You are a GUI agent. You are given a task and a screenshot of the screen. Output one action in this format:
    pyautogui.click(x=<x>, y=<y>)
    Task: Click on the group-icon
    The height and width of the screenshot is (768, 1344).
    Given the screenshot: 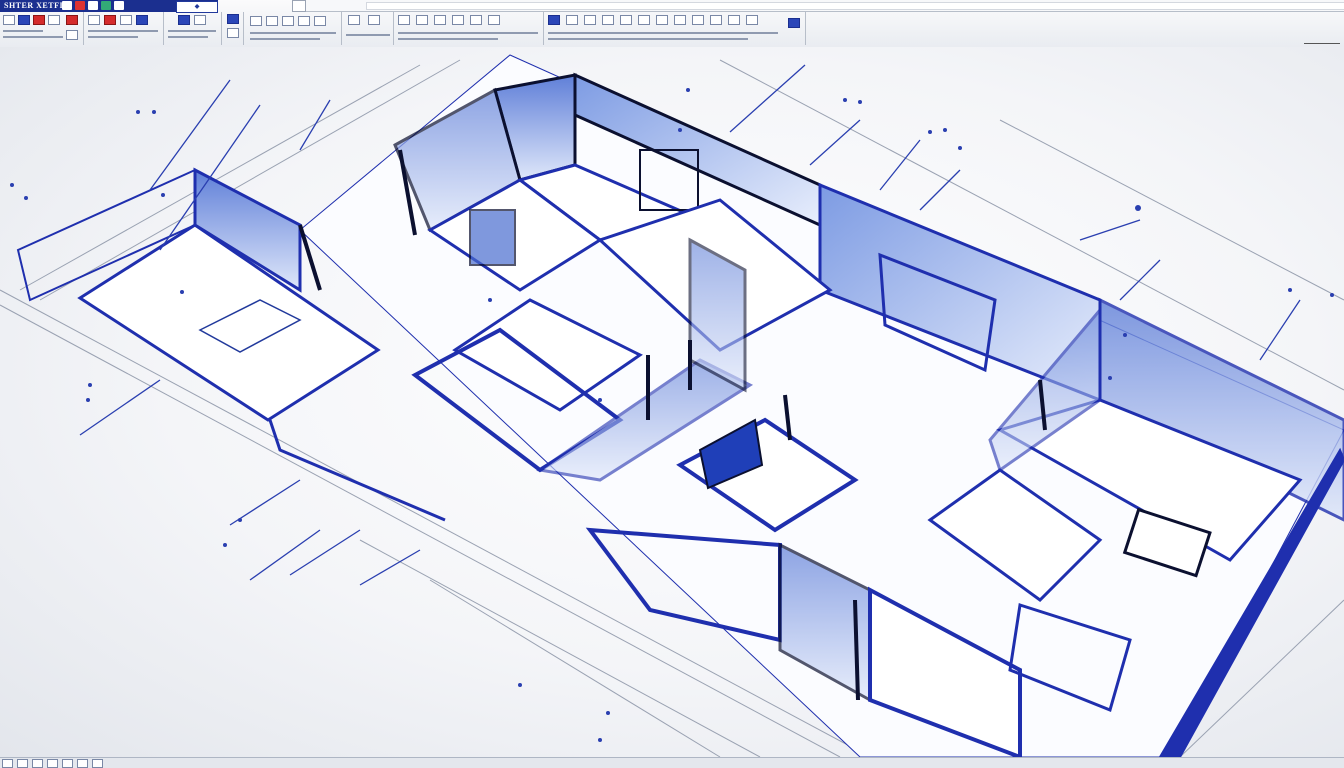 What is the action you would take?
    pyautogui.click(x=626, y=20)
    